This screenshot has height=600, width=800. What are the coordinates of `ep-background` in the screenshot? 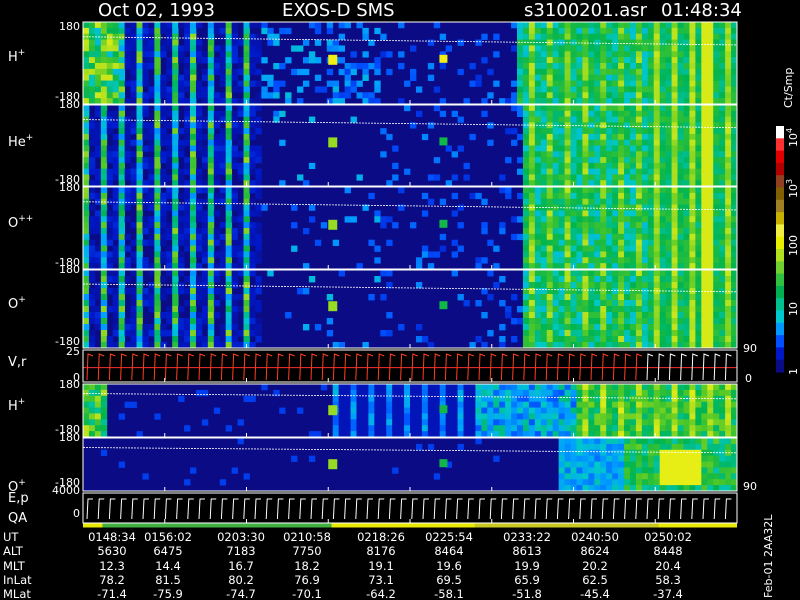 It's located at (410, 508).